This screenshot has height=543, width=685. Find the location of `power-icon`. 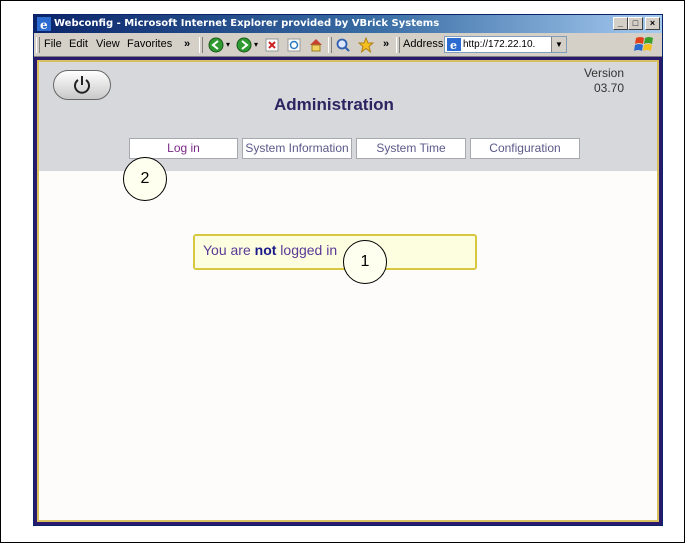

power-icon is located at coordinates (82, 85).